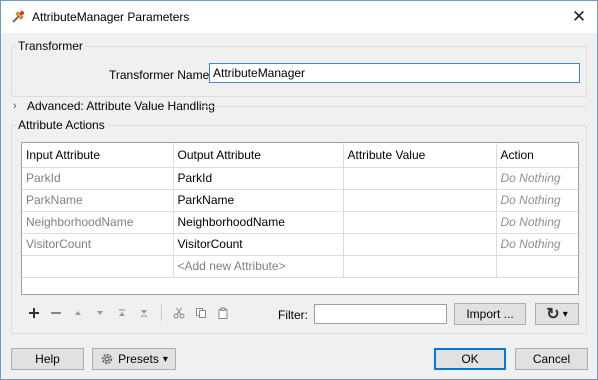 Image resolution: width=598 pixels, height=380 pixels. What do you see at coordinates (107, 359) in the screenshot?
I see `gear-icon` at bounding box center [107, 359].